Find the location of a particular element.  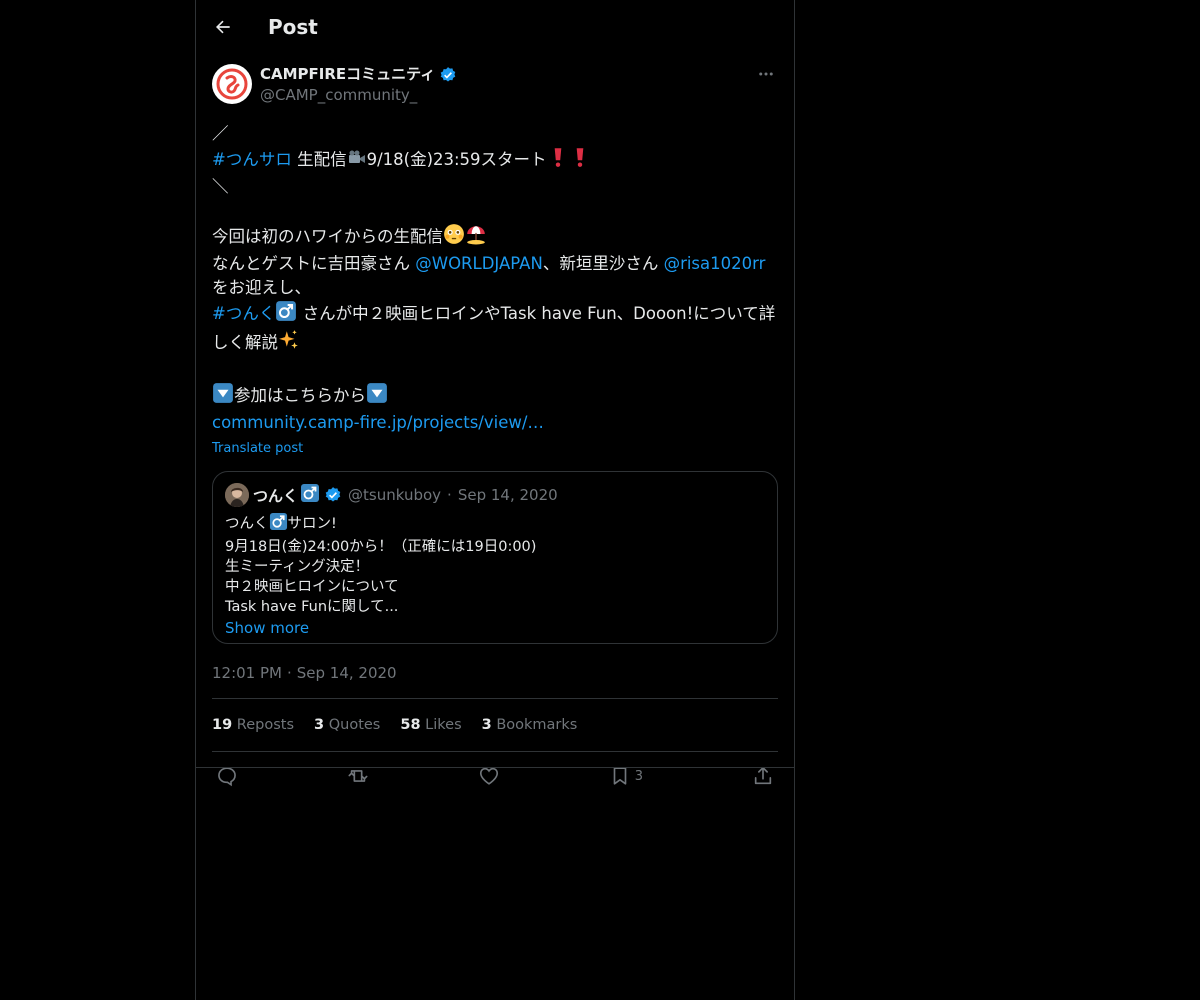

quoted-author-name: つんく is located at coordinates (297, 495).